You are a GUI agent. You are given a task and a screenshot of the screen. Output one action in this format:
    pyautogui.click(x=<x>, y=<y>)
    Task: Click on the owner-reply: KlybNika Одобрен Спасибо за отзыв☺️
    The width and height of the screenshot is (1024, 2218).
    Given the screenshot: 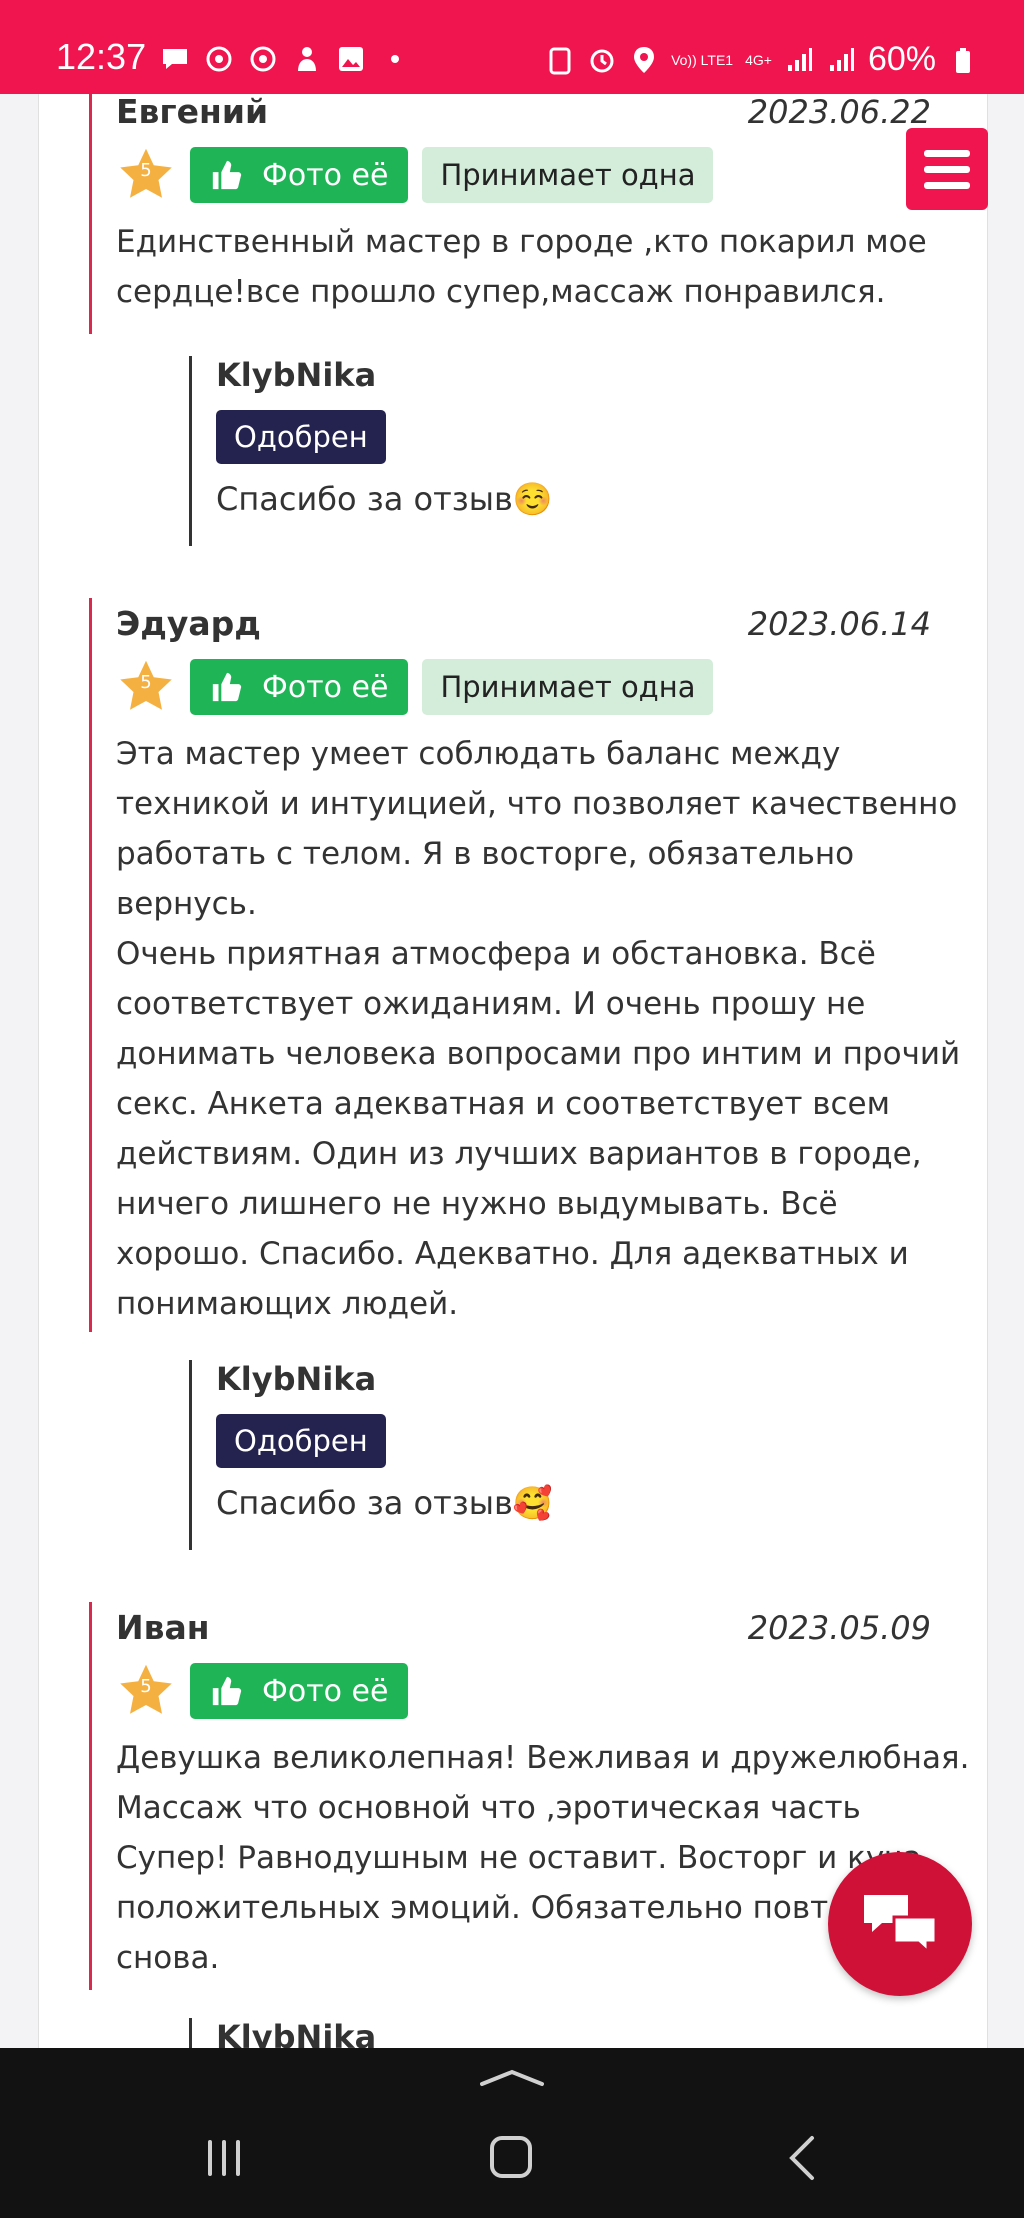 What is the action you would take?
    pyautogui.click(x=539, y=451)
    